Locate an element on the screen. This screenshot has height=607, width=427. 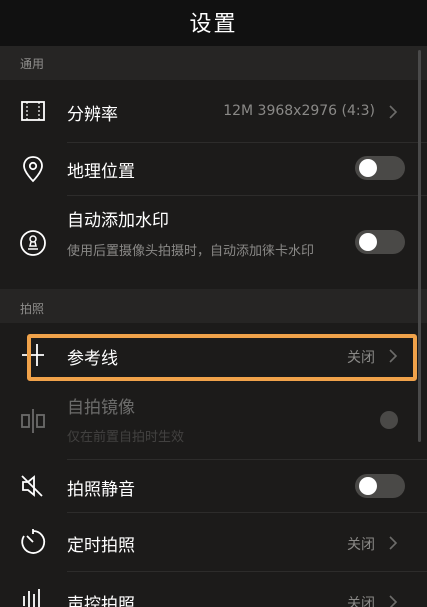
speaker-mute-icon is located at coordinates (33, 486).